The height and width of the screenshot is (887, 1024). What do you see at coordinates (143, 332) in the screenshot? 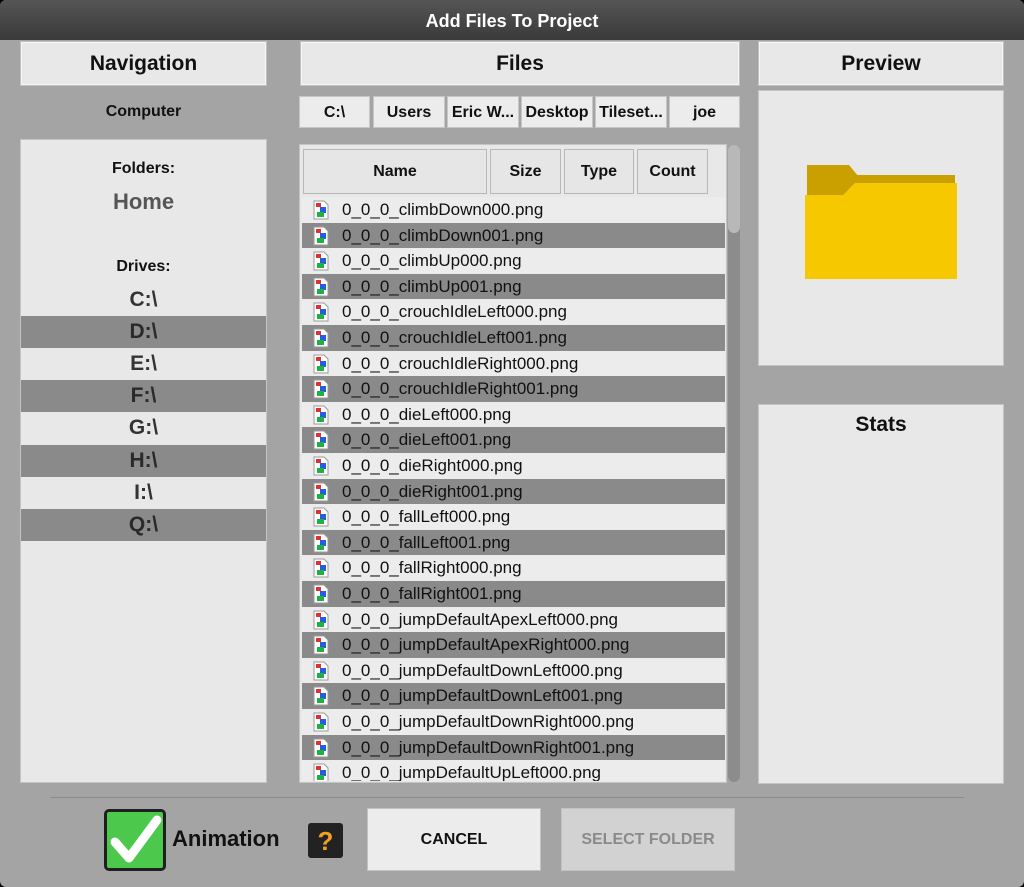
I see `drive-d: D:\` at bounding box center [143, 332].